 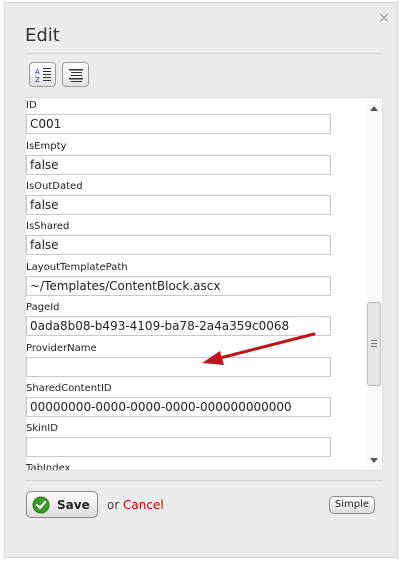 I want to click on property-label: PageId, so click(x=43, y=307).